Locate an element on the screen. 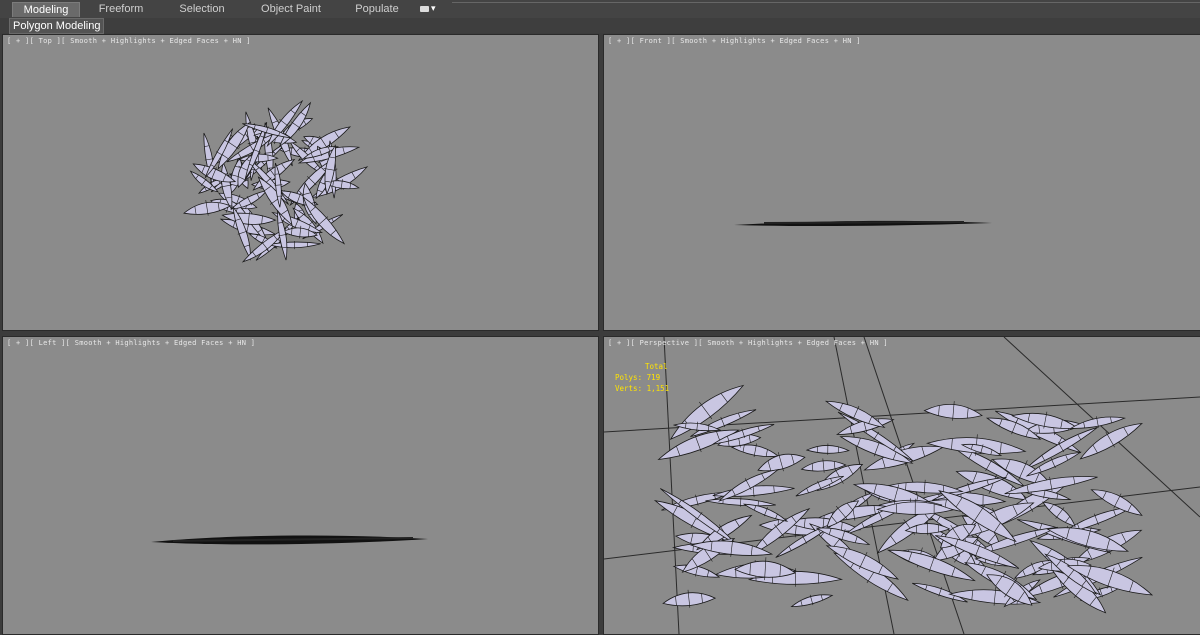 This screenshot has height=635, width=1200. ribbon-options-button: ▾ is located at coordinates (430, 9).